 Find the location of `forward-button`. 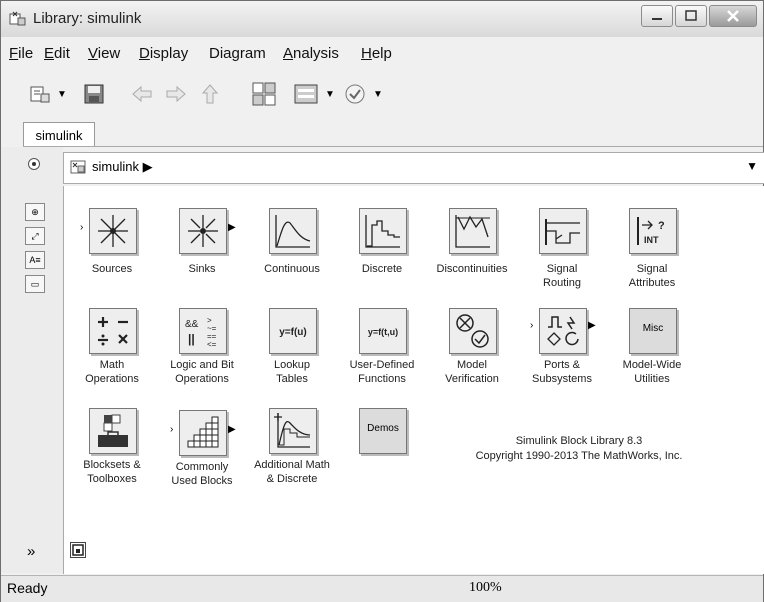

forward-button is located at coordinates (176, 94).